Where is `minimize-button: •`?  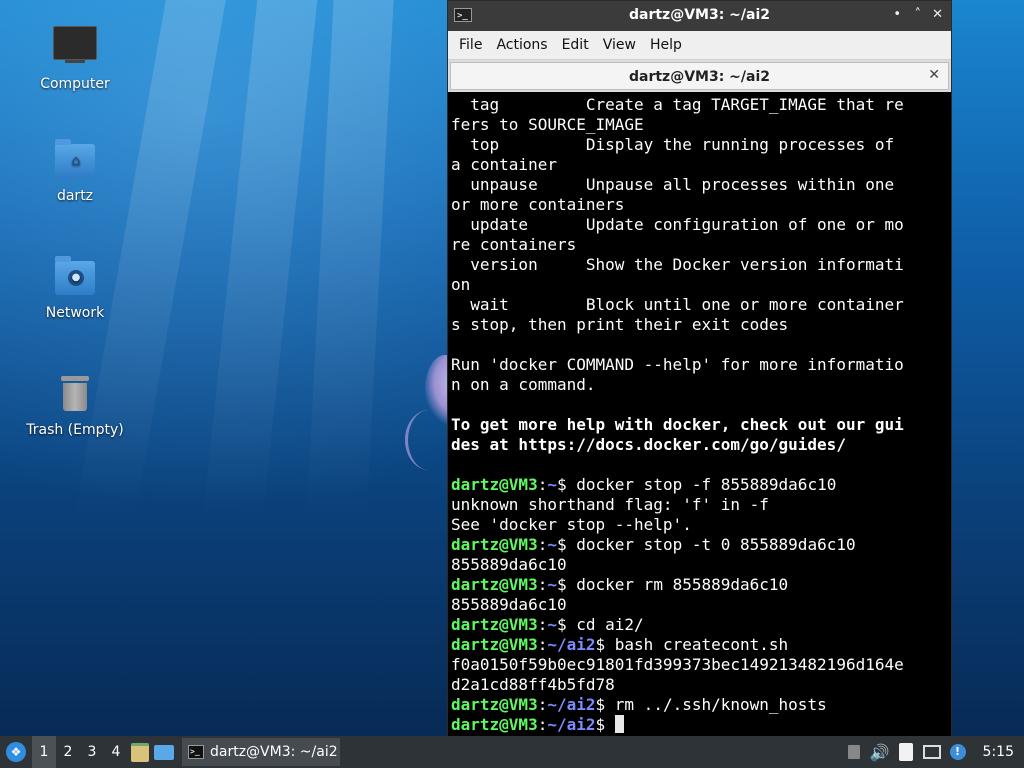 minimize-button: • is located at coordinates (897, 14).